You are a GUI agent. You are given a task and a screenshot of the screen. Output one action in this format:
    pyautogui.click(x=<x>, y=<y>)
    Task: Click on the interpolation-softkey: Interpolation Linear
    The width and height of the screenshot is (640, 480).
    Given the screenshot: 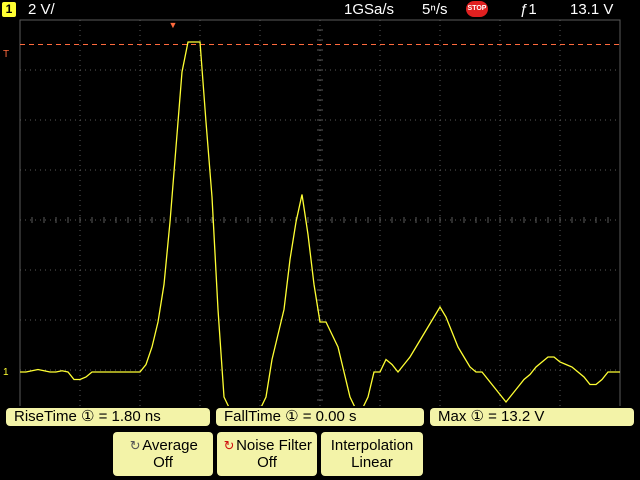 What is the action you would take?
    pyautogui.click(x=372, y=454)
    